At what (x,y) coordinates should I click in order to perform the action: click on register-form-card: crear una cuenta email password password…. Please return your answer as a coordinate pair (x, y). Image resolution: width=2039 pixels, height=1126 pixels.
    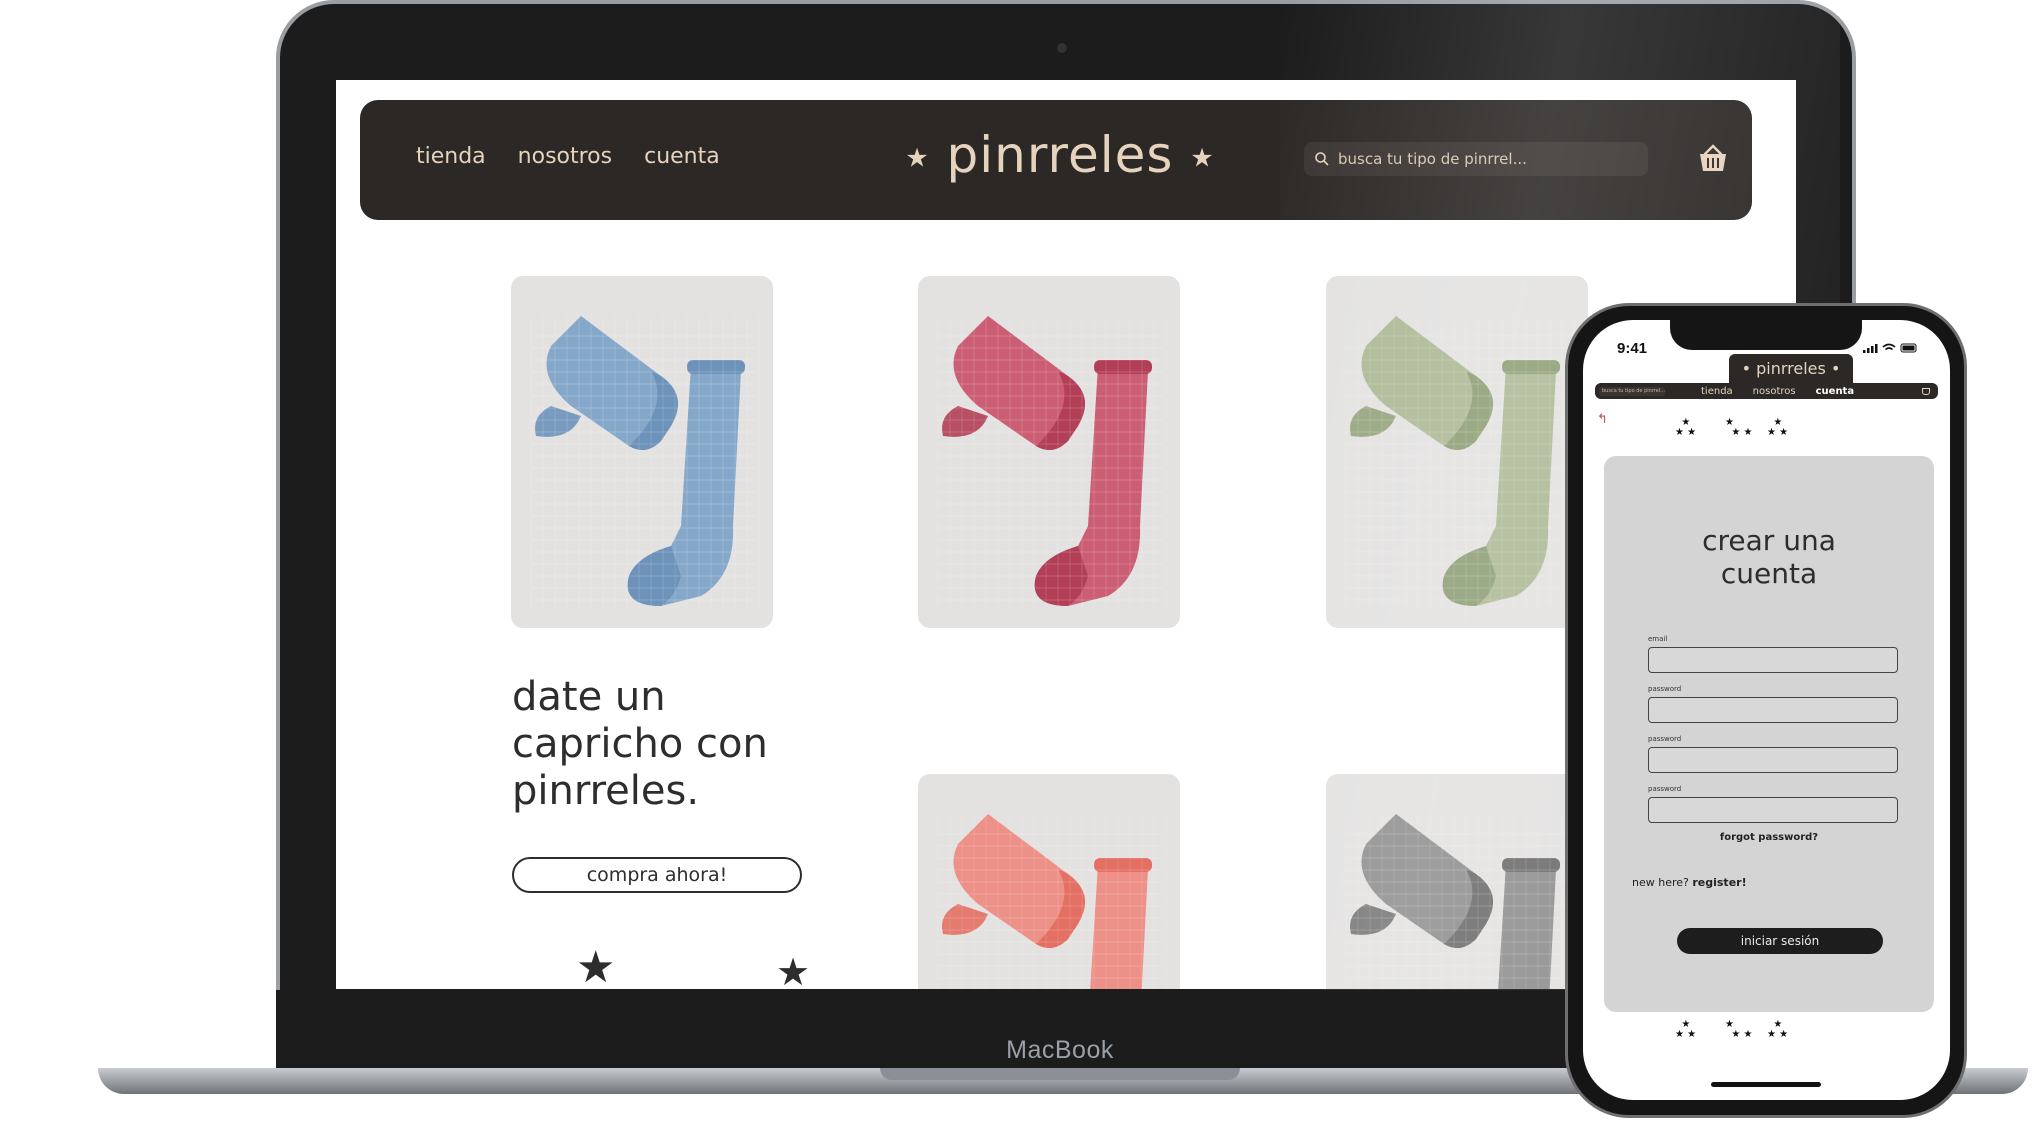
    Looking at the image, I should click on (1769, 734).